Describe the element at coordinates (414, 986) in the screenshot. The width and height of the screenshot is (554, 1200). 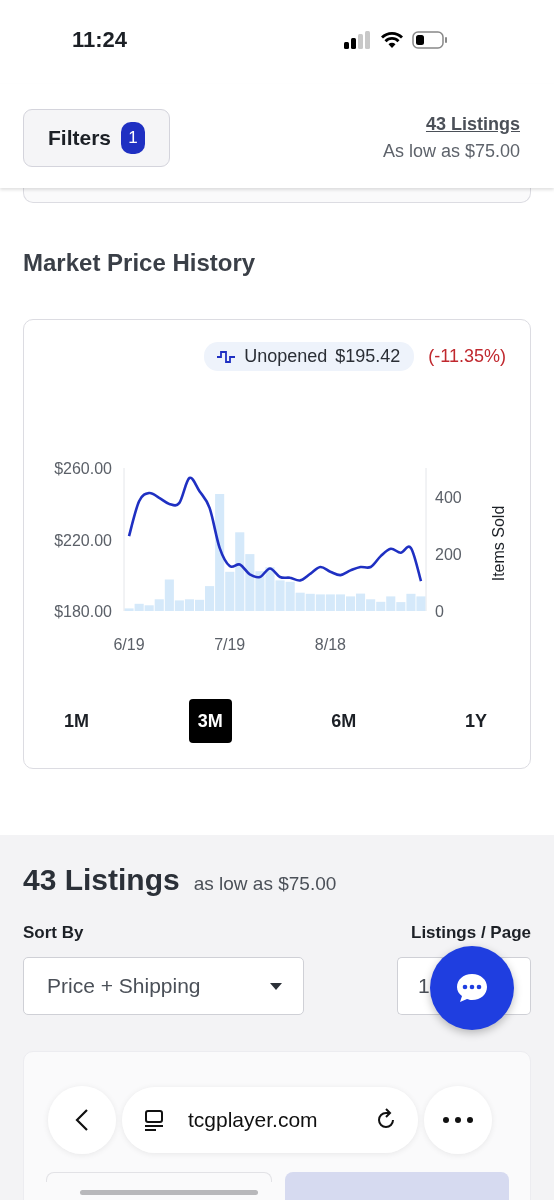
I see `per-page-dropdown: 1` at that location.